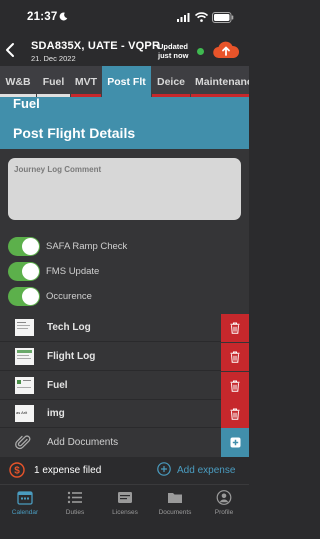 The image size is (320, 539). I want to click on tab-maintenance: Maintenance, so click(220, 81).